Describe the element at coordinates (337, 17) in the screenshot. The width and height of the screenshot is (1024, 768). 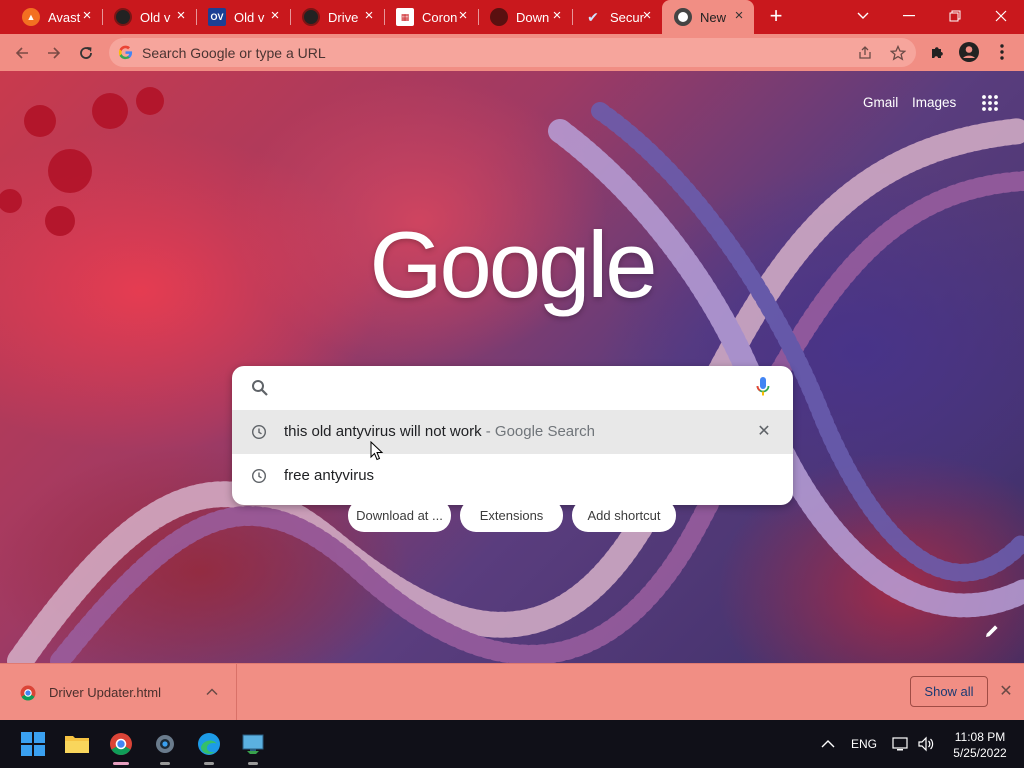
I see `tab-drive: Drive ×` at that location.